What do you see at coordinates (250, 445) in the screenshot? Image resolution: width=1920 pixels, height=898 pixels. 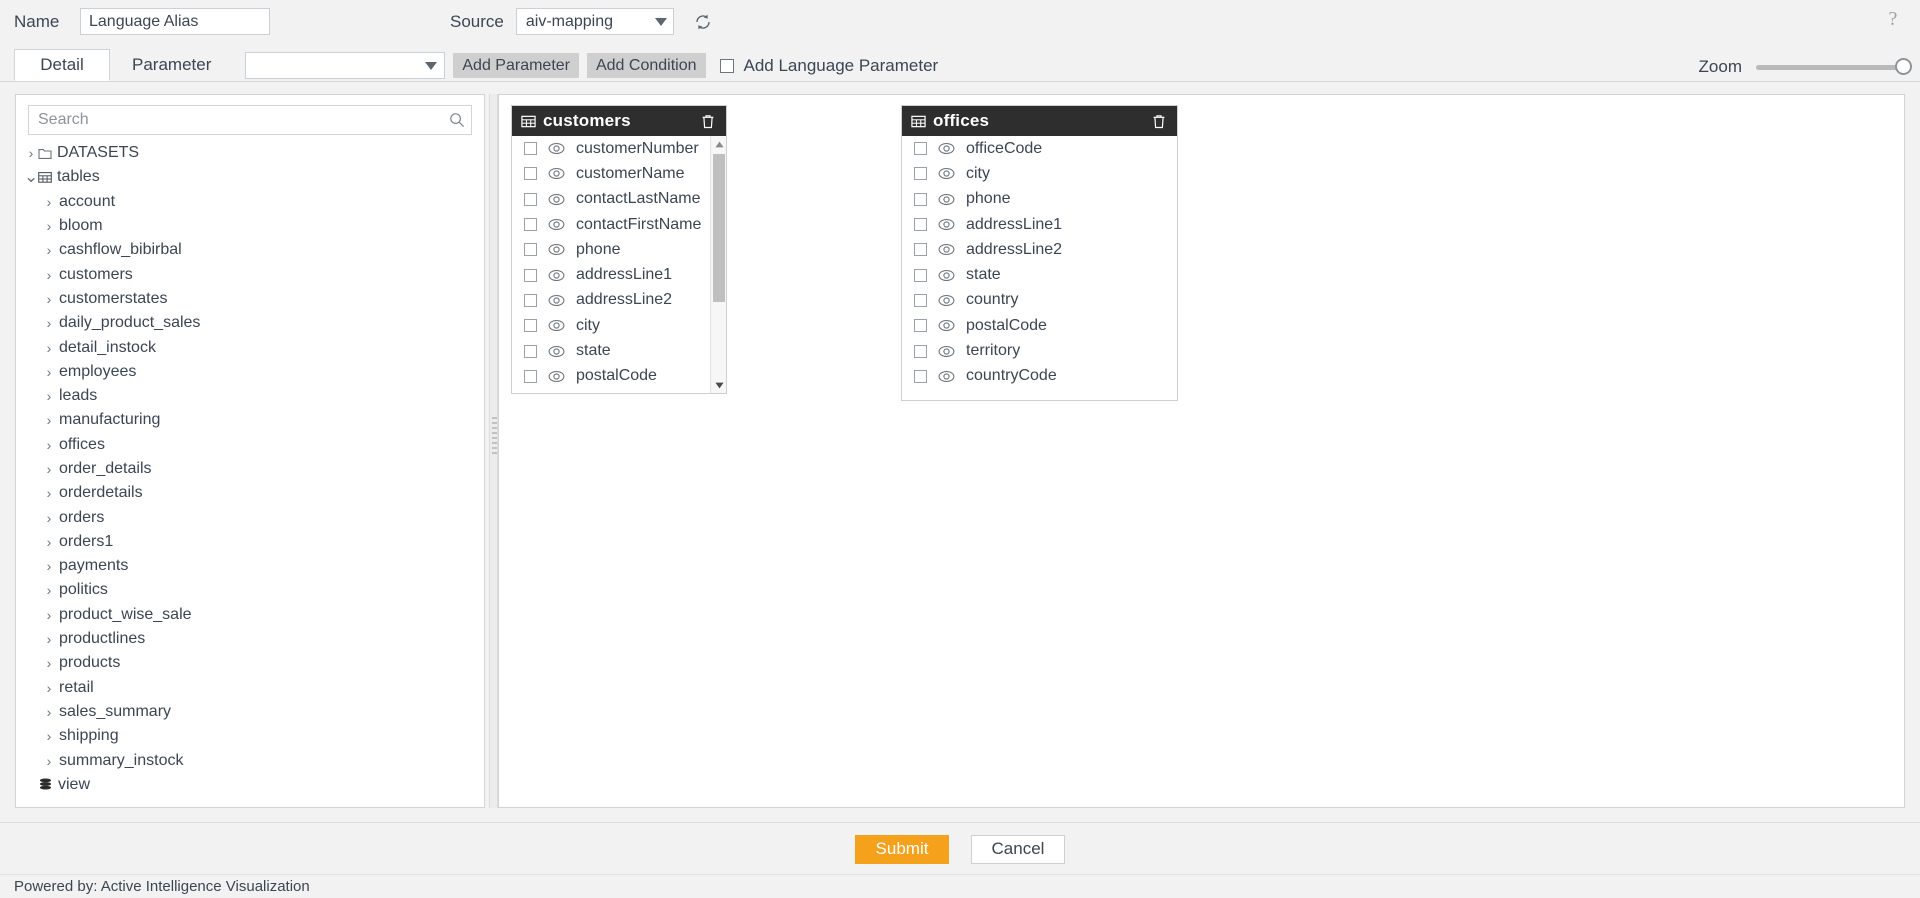 I see `tree-item-offices: › offices` at bounding box center [250, 445].